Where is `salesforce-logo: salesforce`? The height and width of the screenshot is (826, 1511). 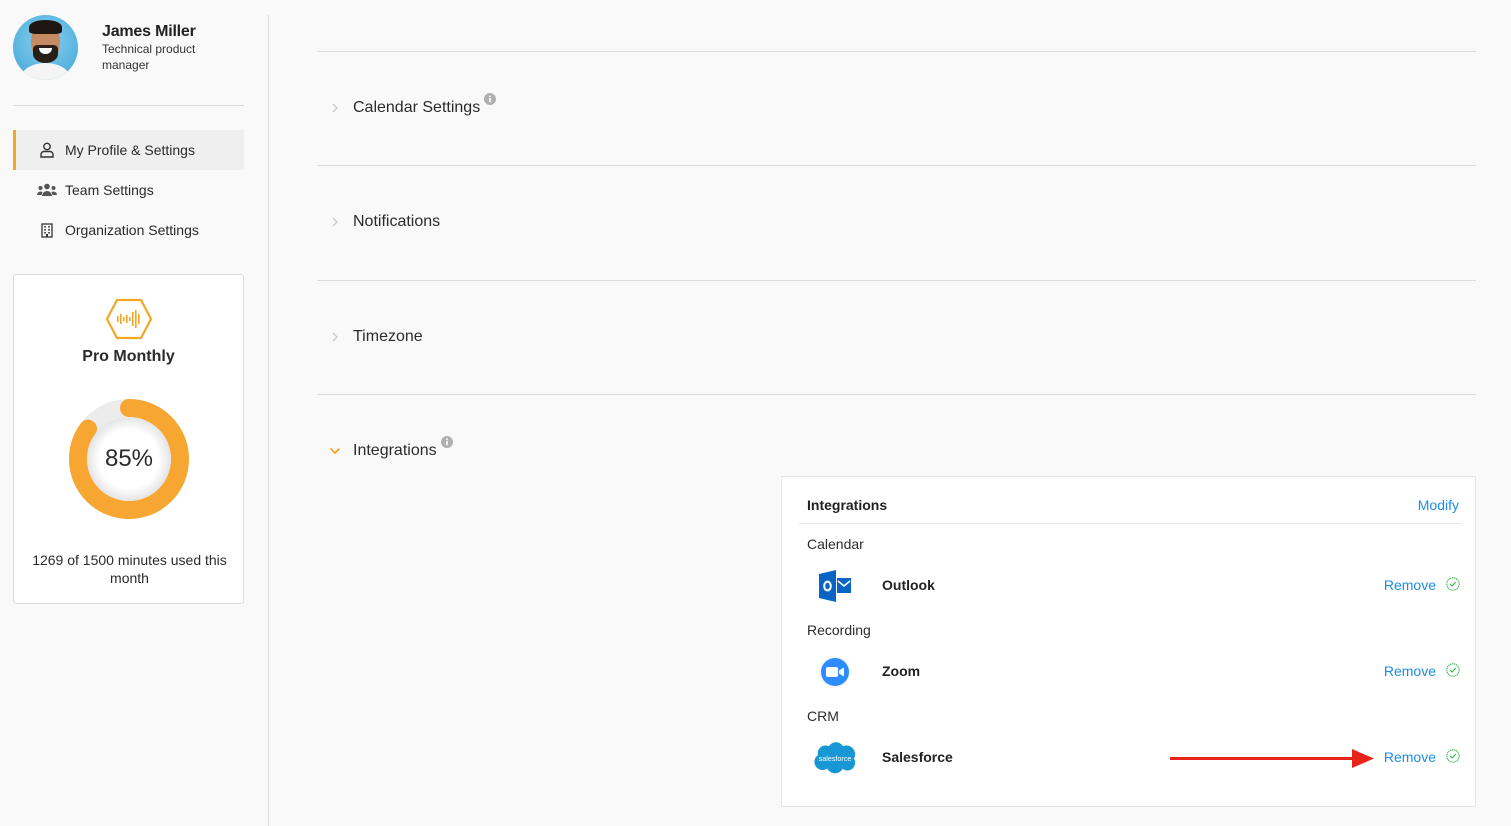
salesforce-logo: salesforce is located at coordinates (835, 758).